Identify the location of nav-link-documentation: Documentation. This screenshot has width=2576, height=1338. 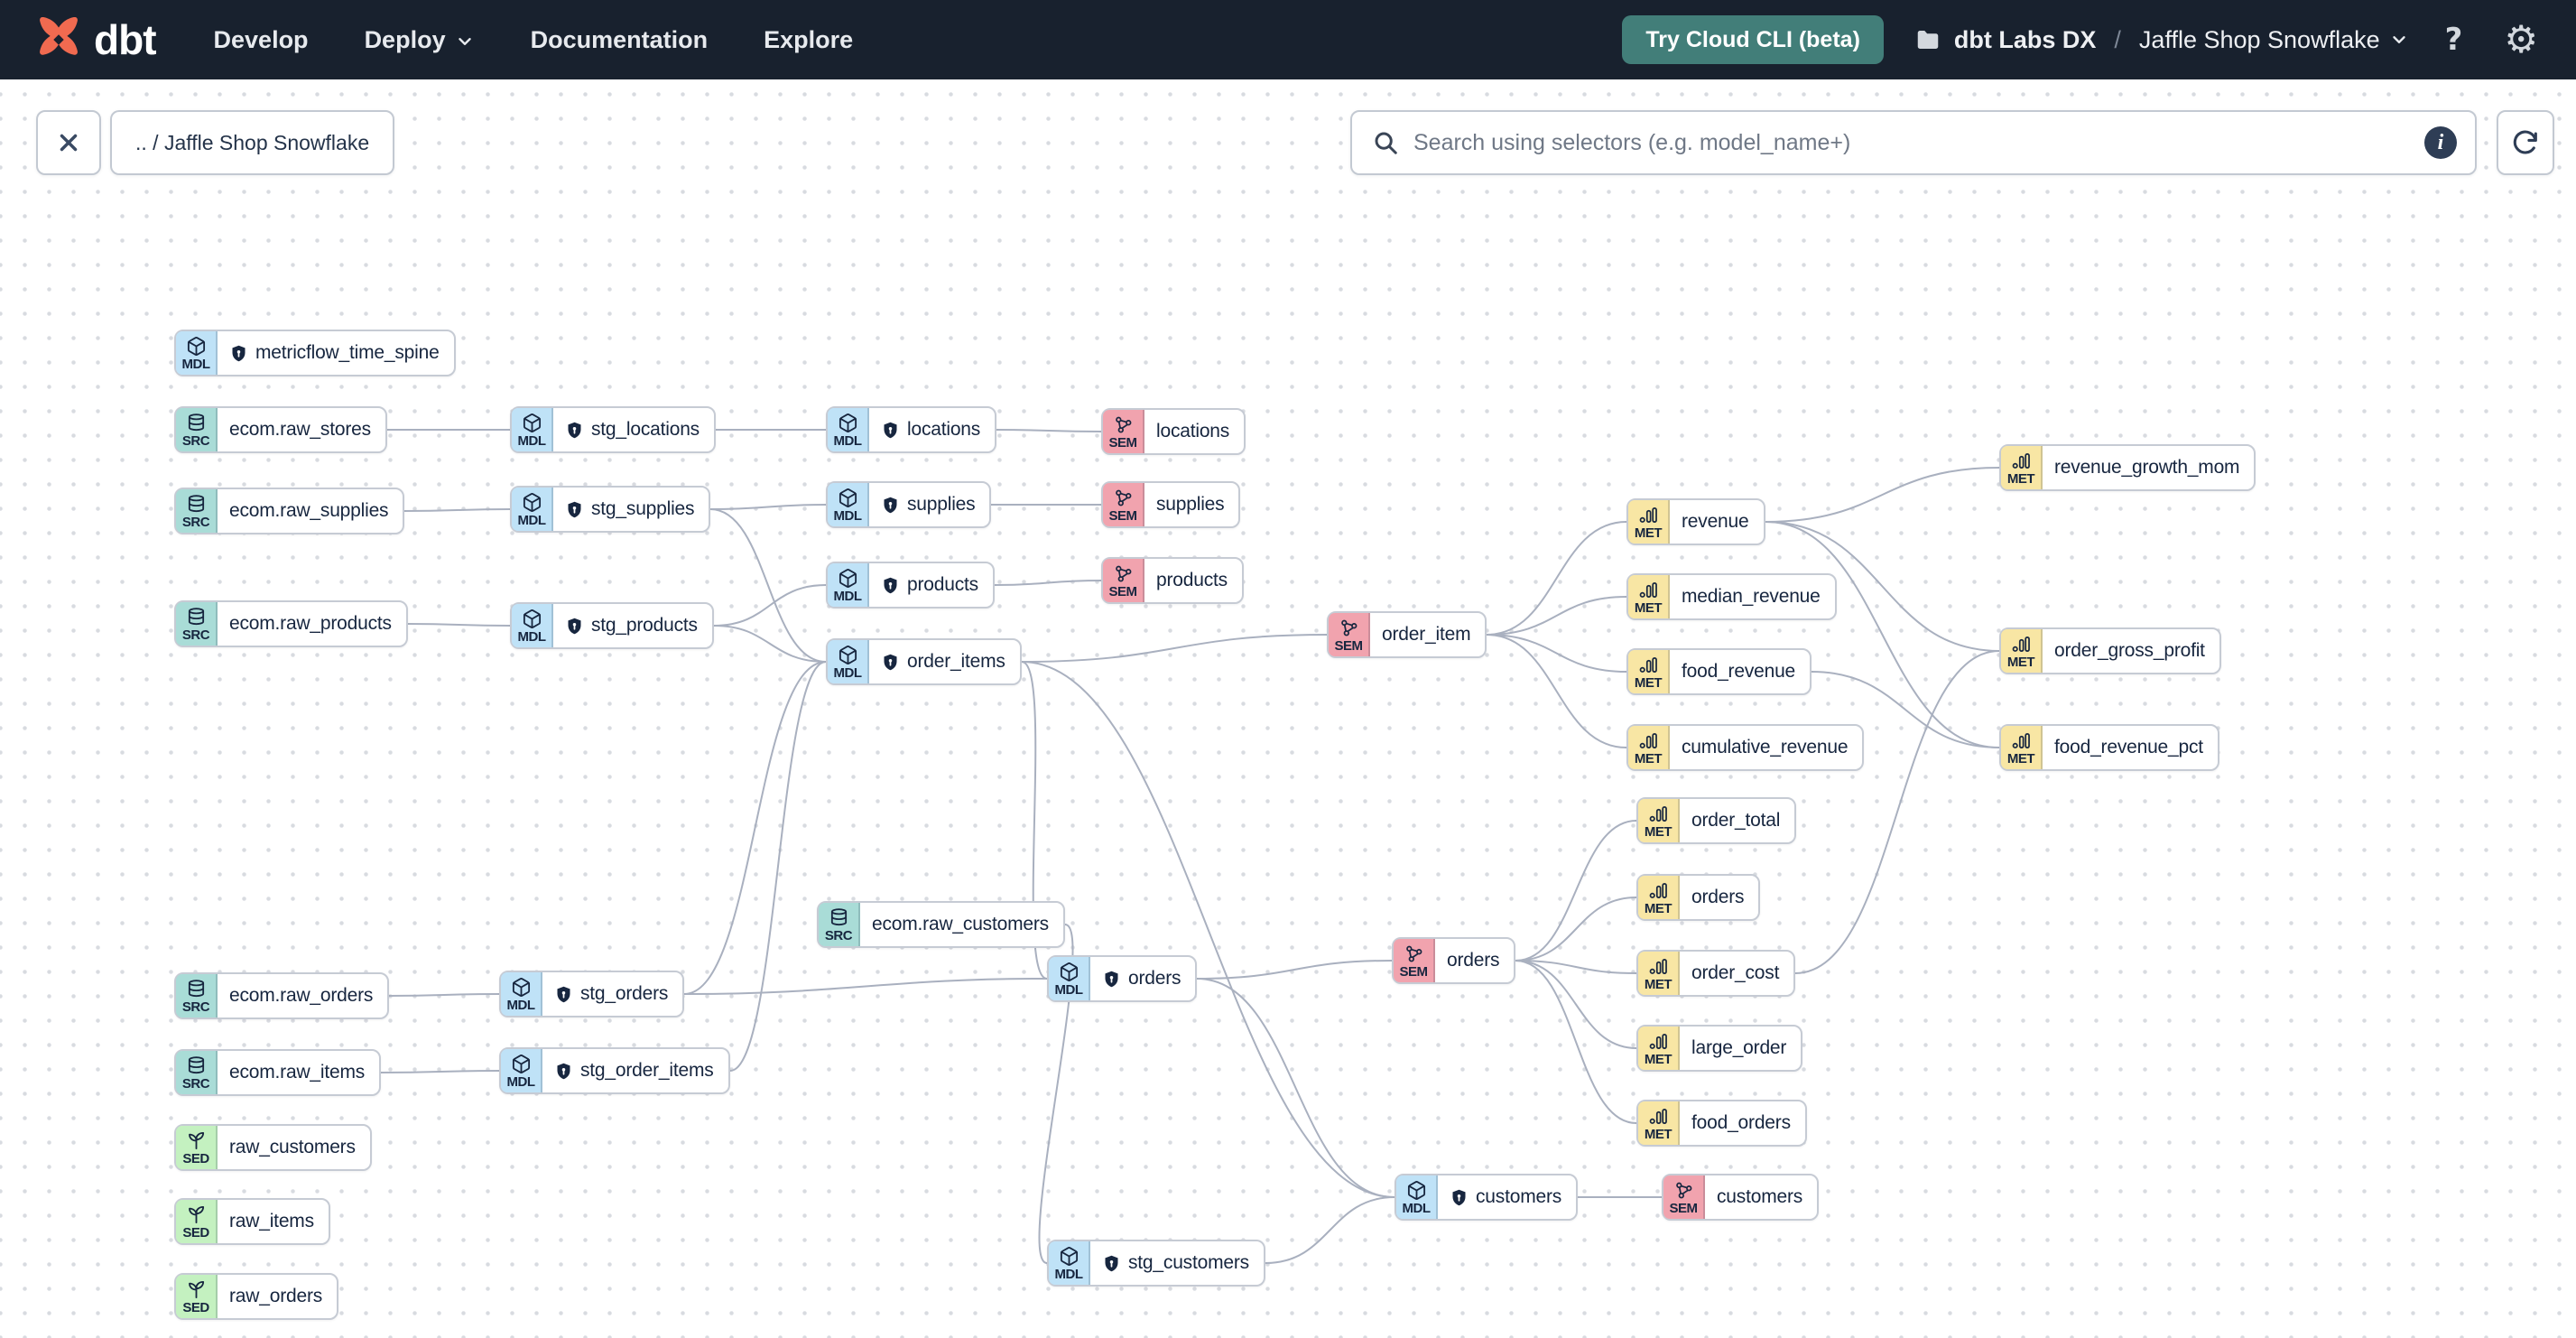
(620, 40).